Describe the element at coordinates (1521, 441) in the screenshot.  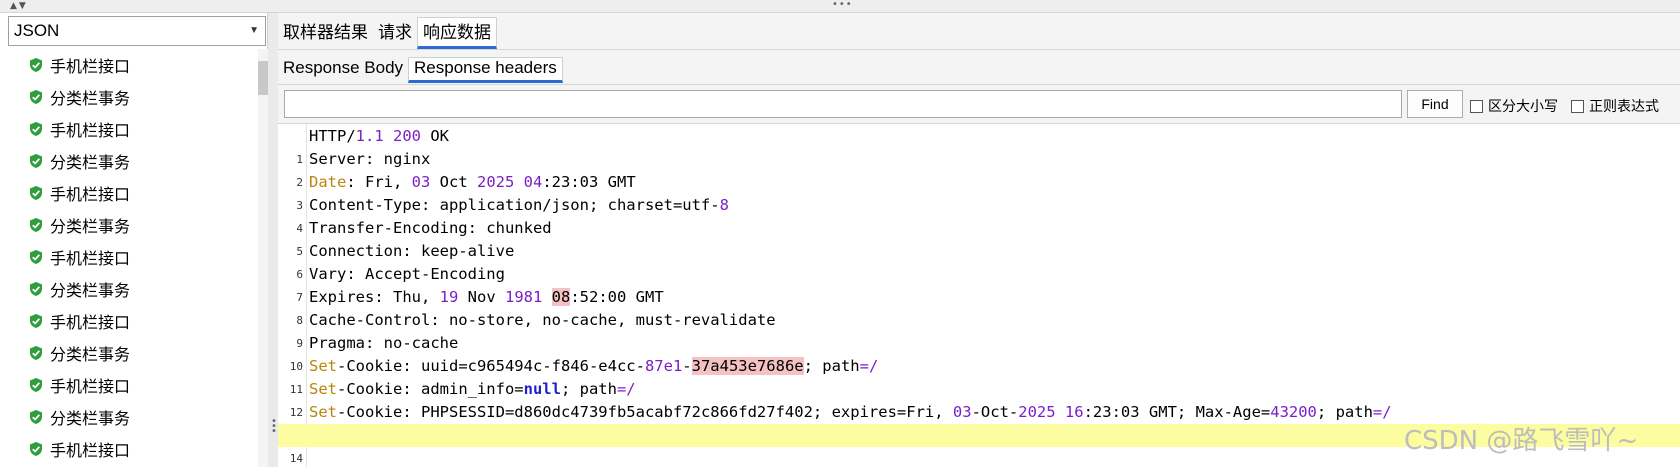
I see `watermark: CSDN @路飞雪吖~` at that location.